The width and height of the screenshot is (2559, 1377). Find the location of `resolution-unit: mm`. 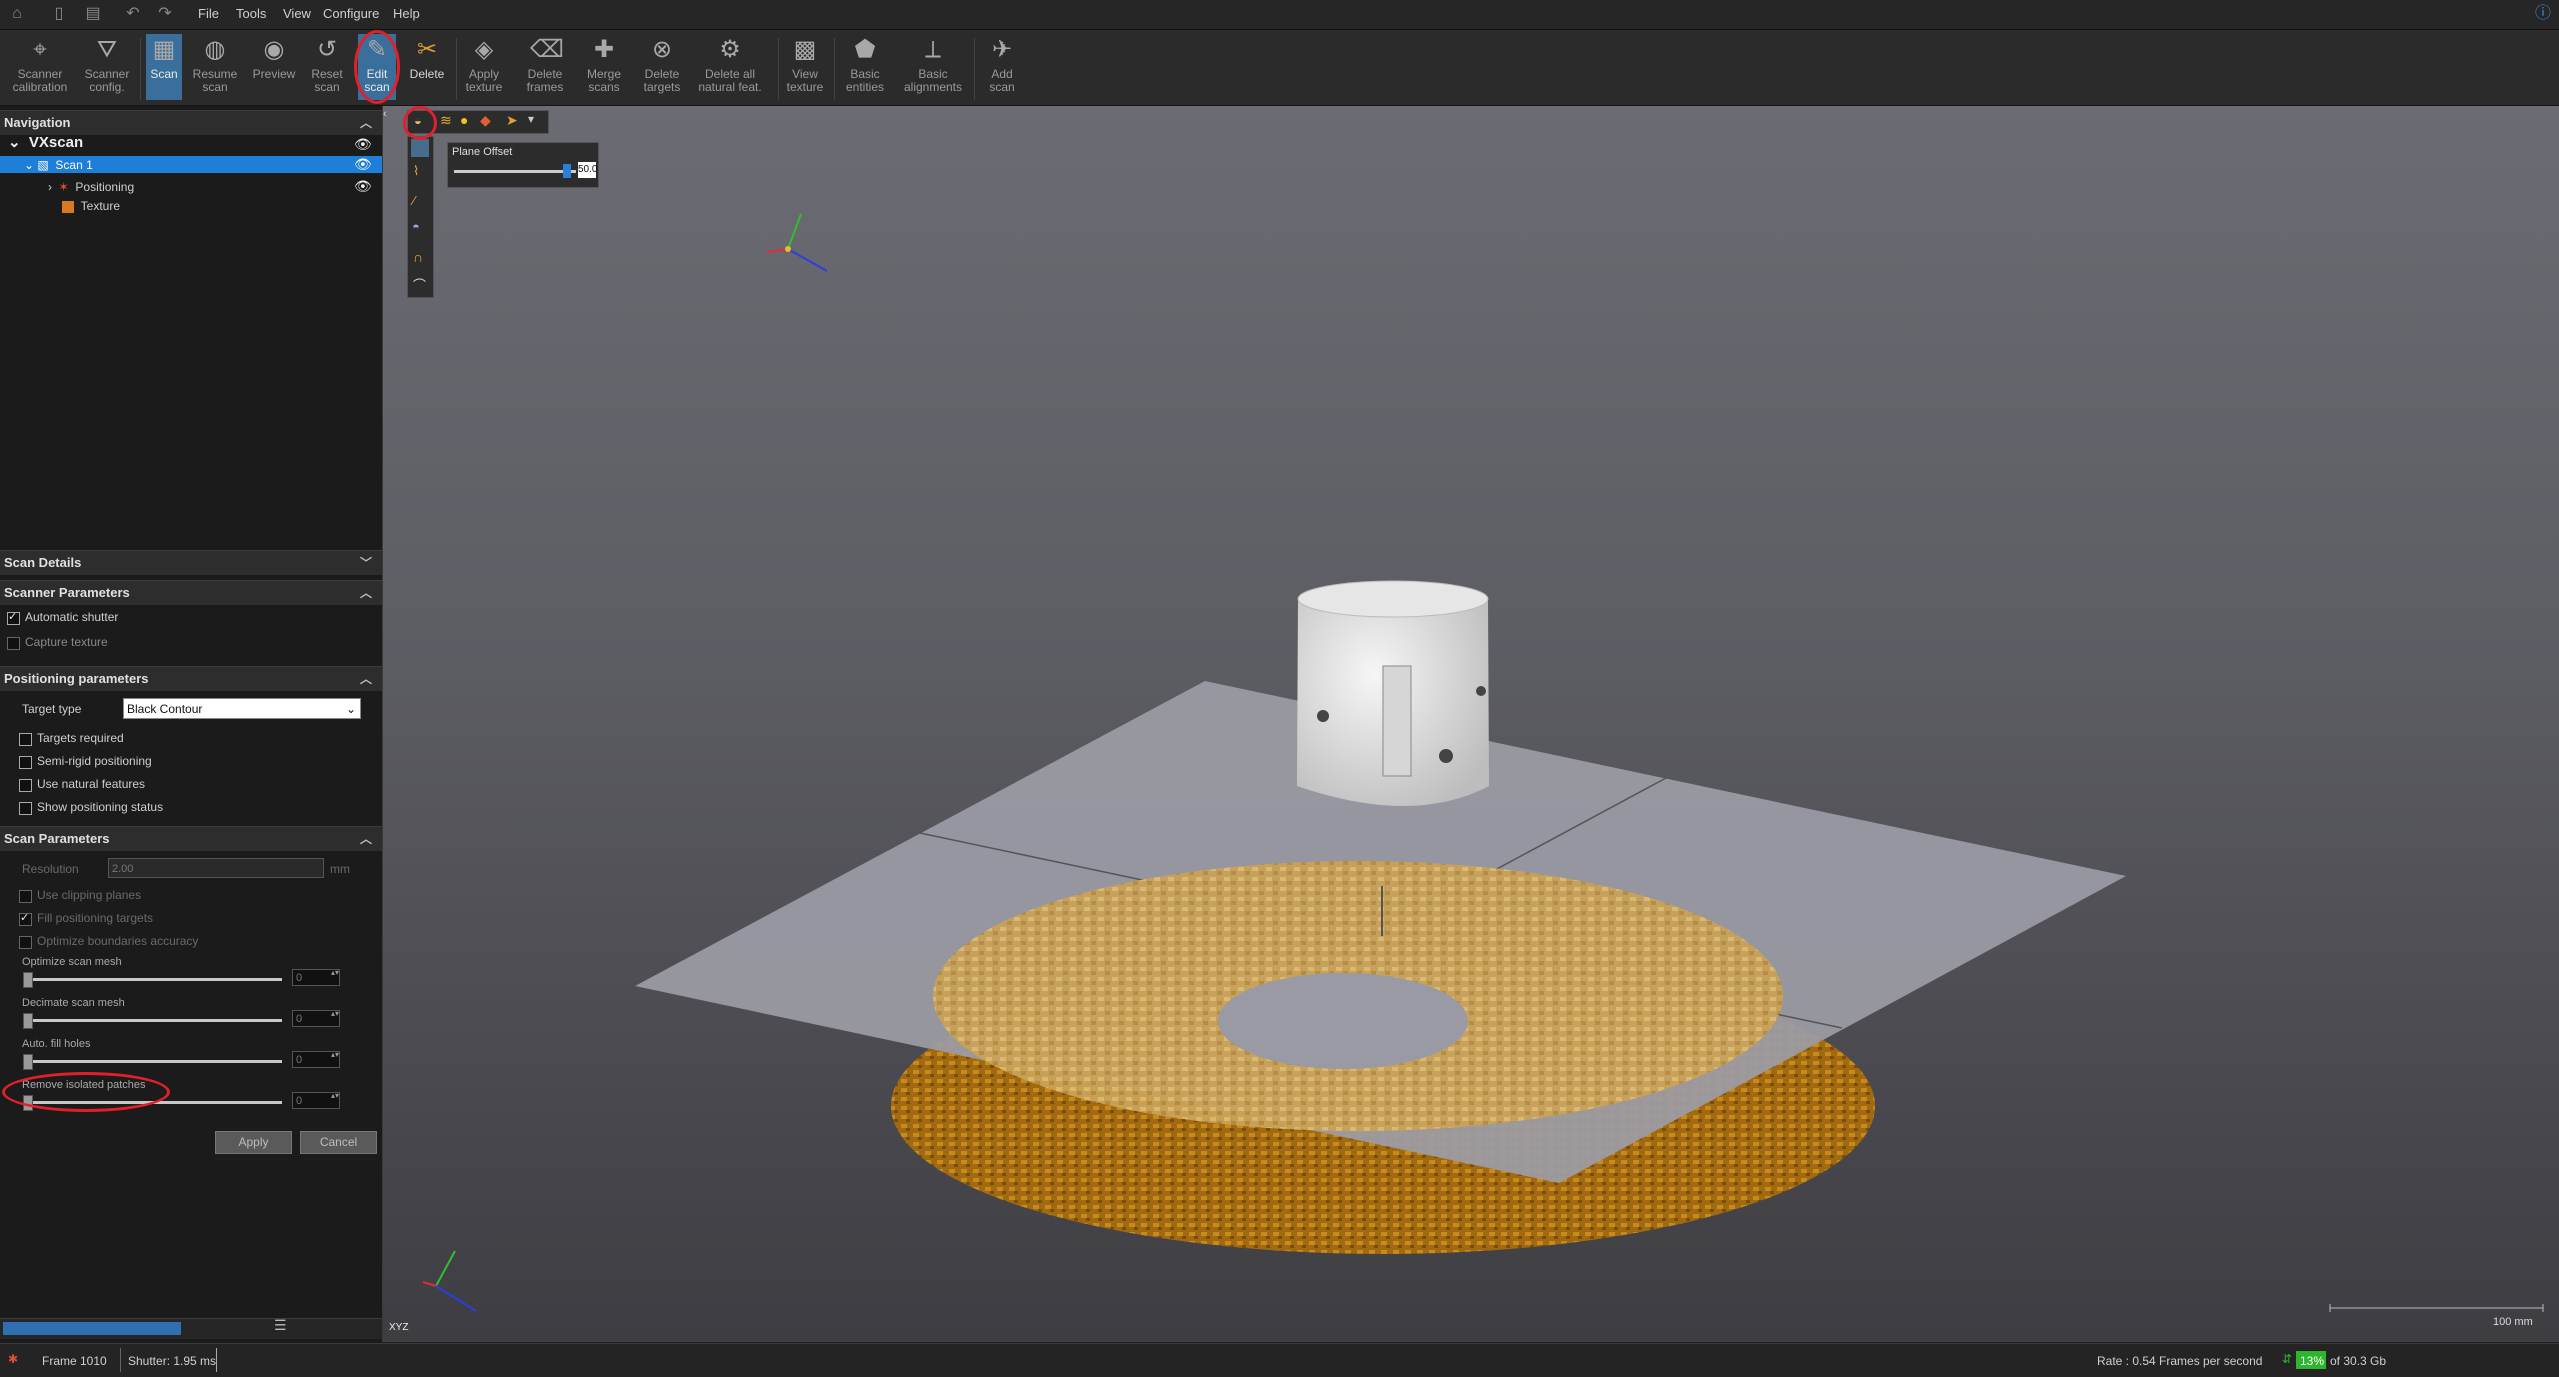

resolution-unit: mm is located at coordinates (340, 869).